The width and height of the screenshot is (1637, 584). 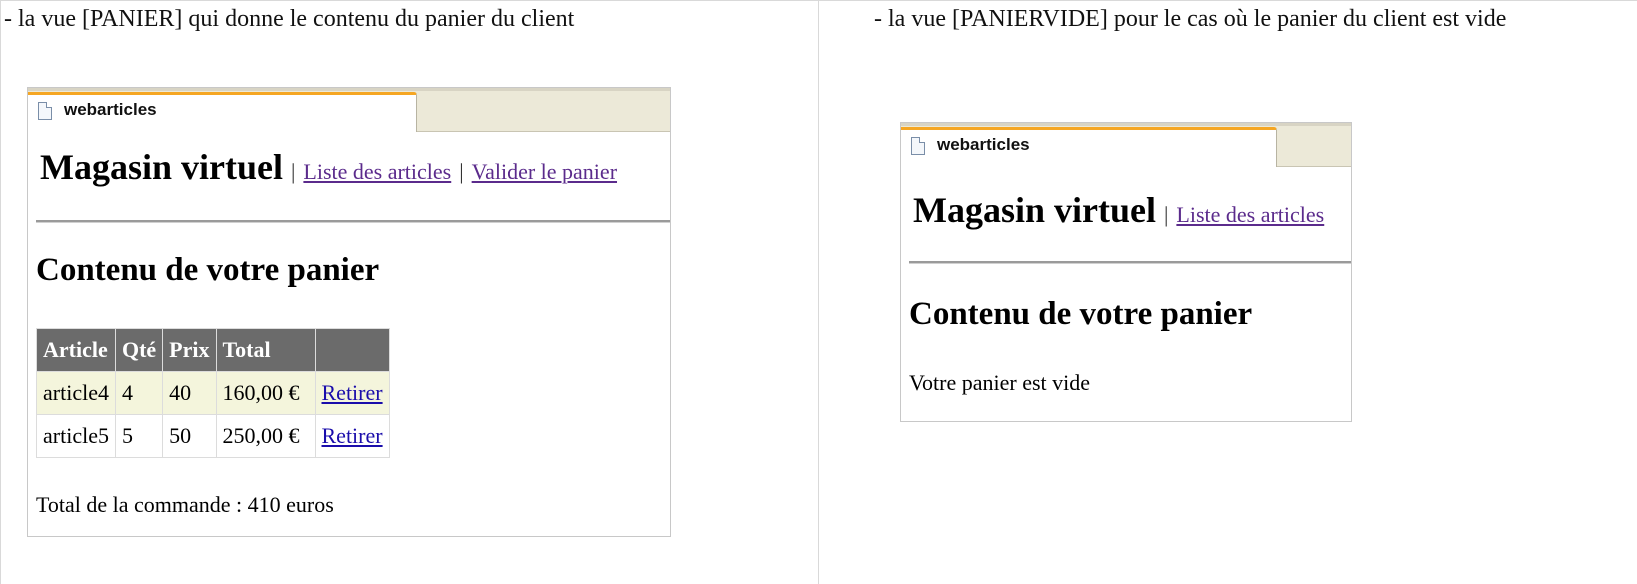 I want to click on link-valider-panier: Valider le panier, so click(x=544, y=171).